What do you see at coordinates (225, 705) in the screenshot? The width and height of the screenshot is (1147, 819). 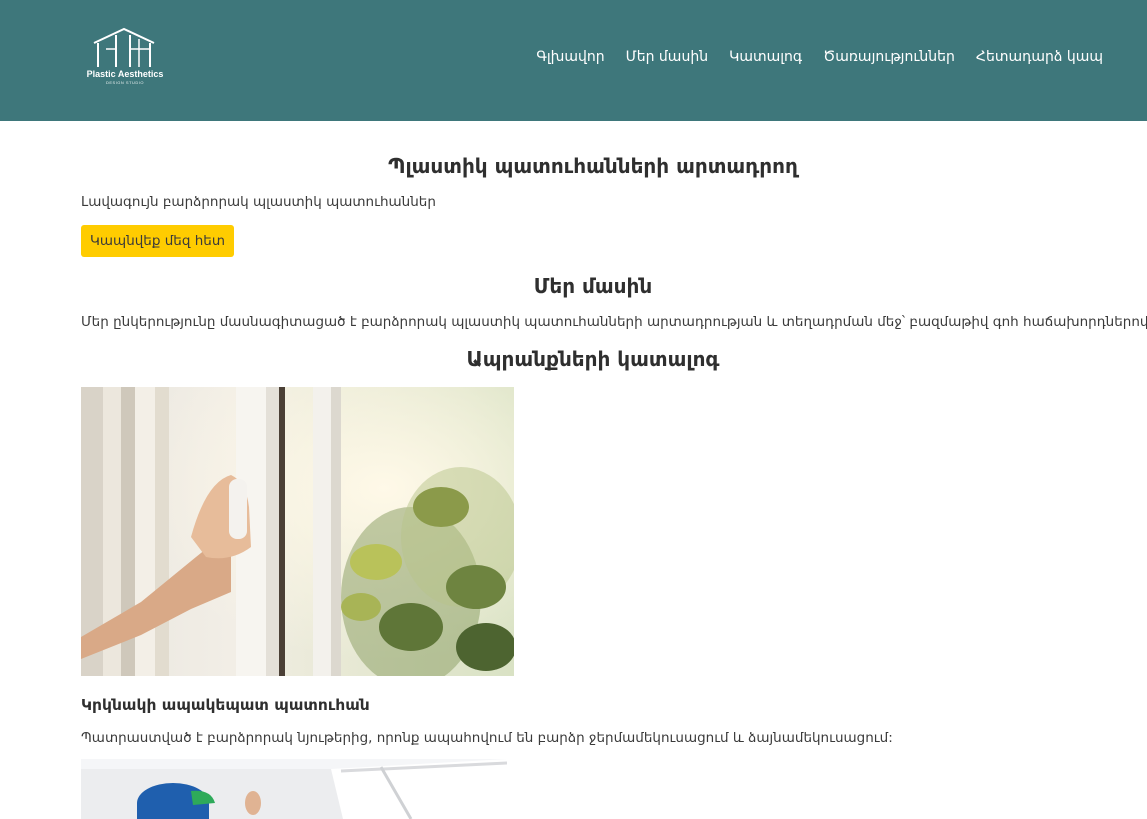 I see `product-name: Կրկնակի ապակեպատ պատուհան` at bounding box center [225, 705].